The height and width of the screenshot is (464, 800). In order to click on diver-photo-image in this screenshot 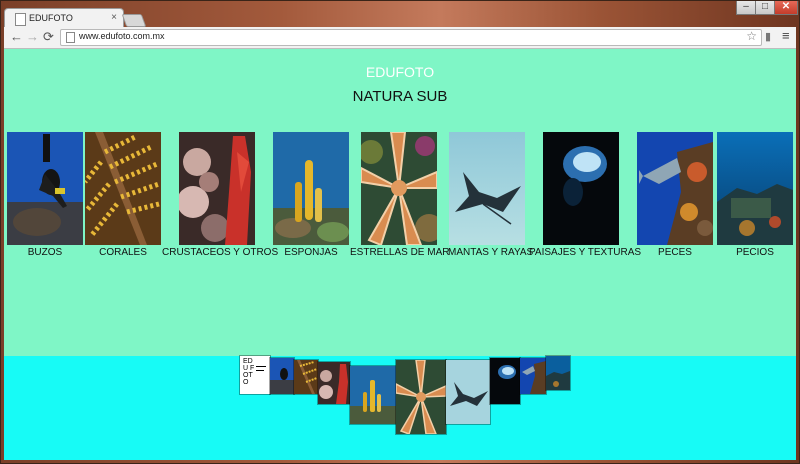, I will do `click(45, 188)`.